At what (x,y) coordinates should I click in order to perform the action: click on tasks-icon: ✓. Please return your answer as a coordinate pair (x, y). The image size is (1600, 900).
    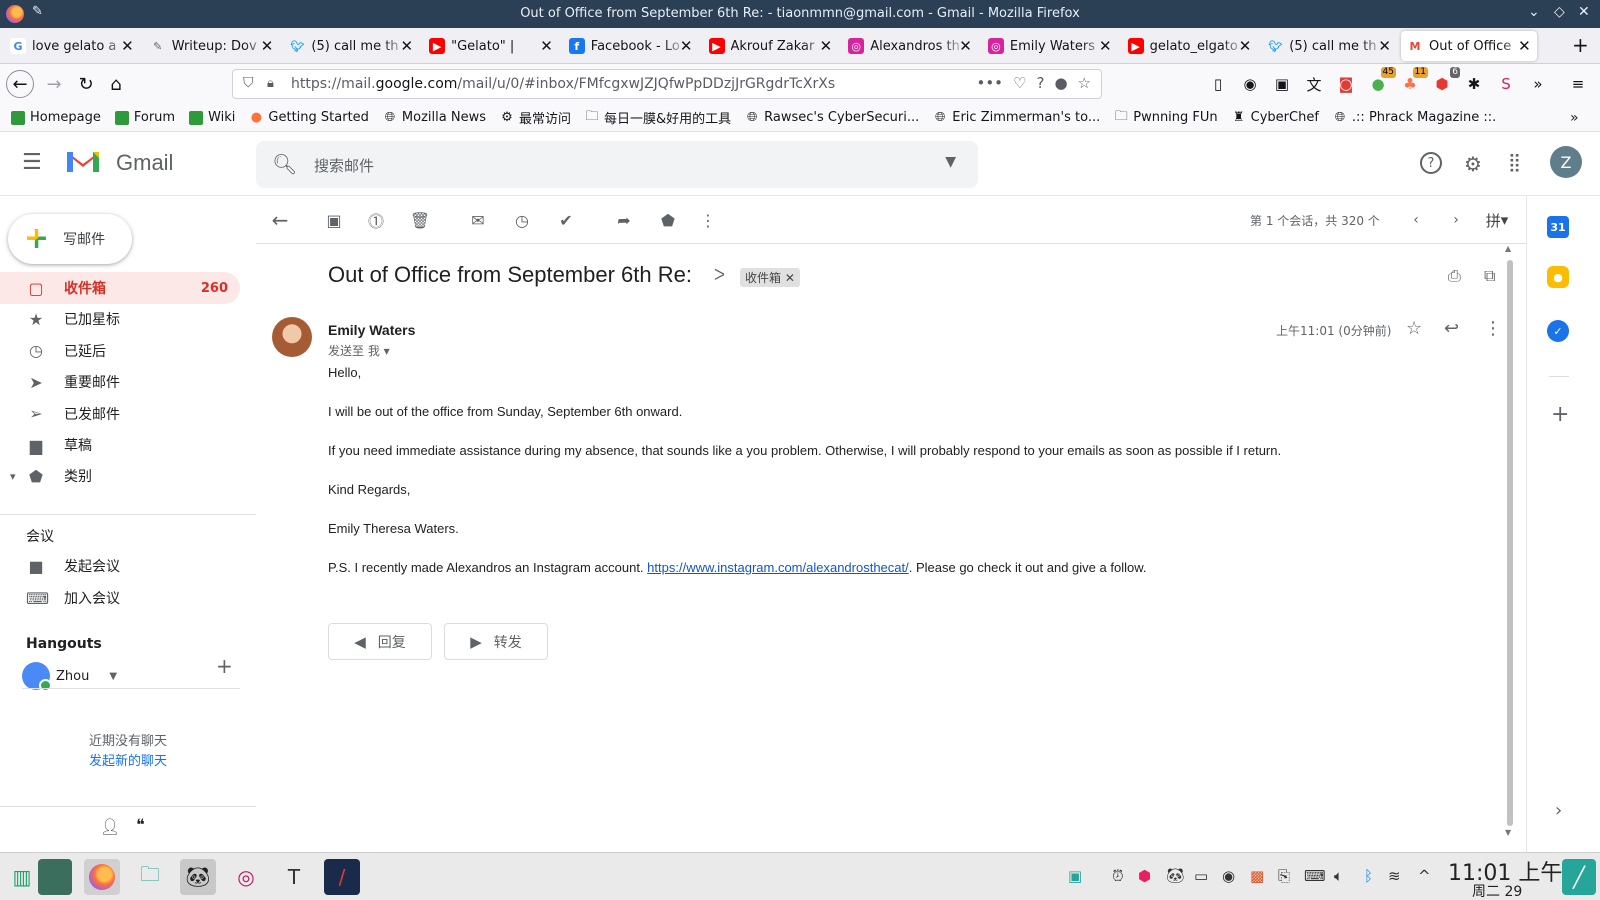
    Looking at the image, I should click on (1558, 331).